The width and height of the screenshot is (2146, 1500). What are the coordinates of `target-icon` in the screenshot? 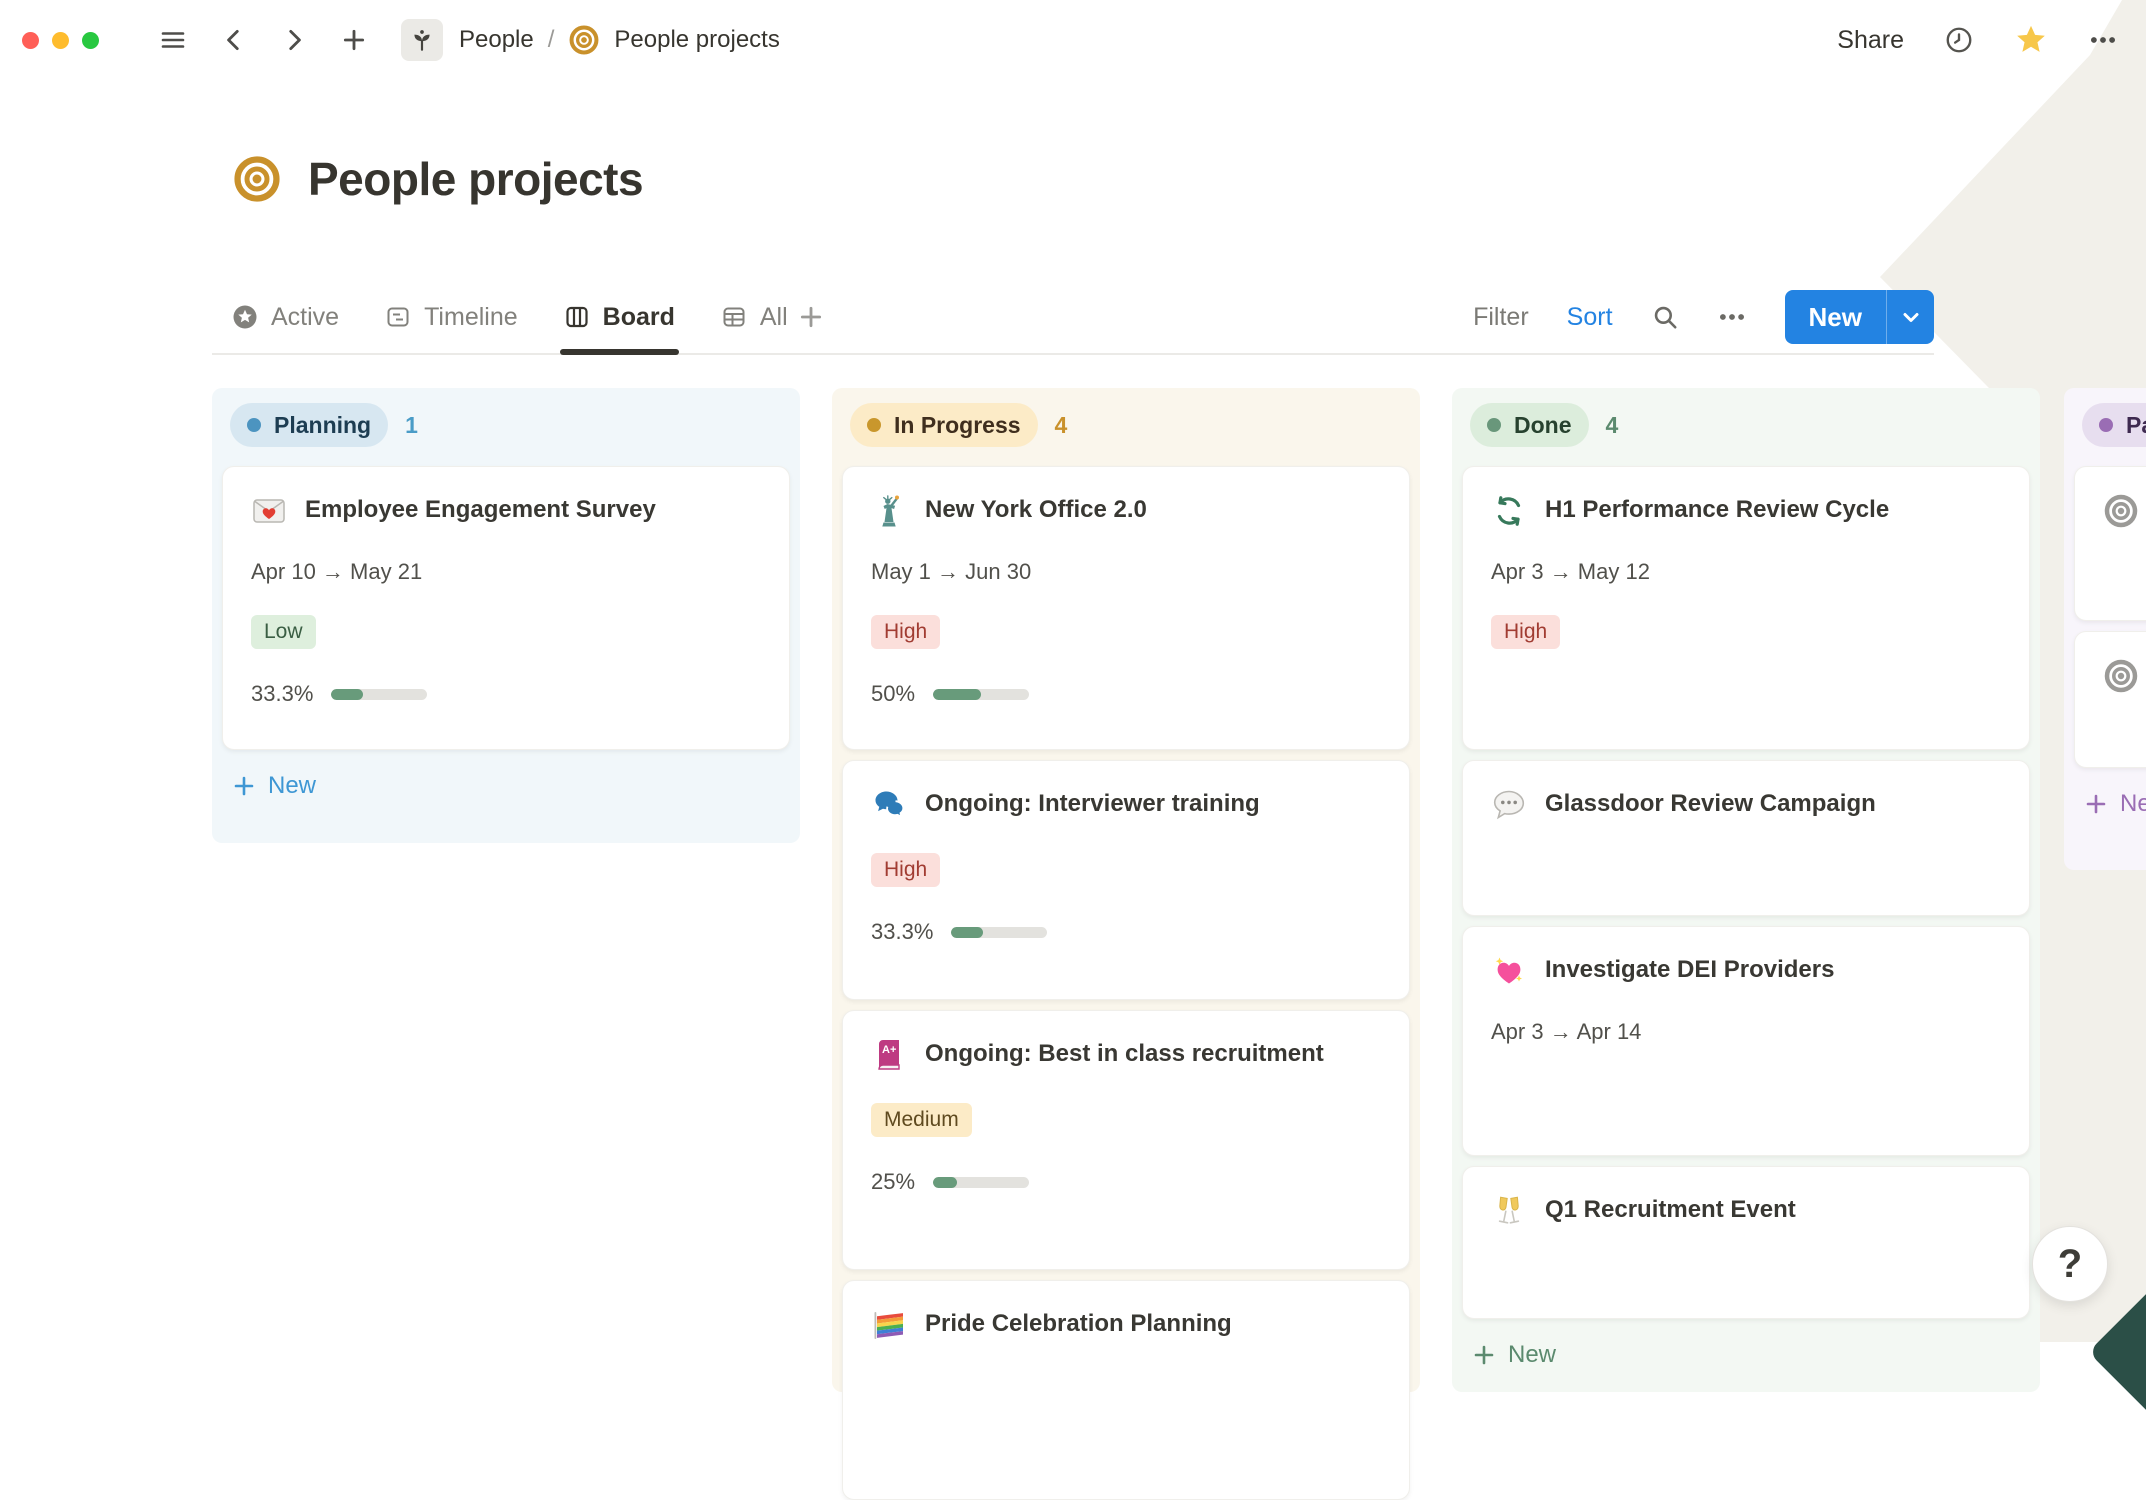 It's located at (584, 40).